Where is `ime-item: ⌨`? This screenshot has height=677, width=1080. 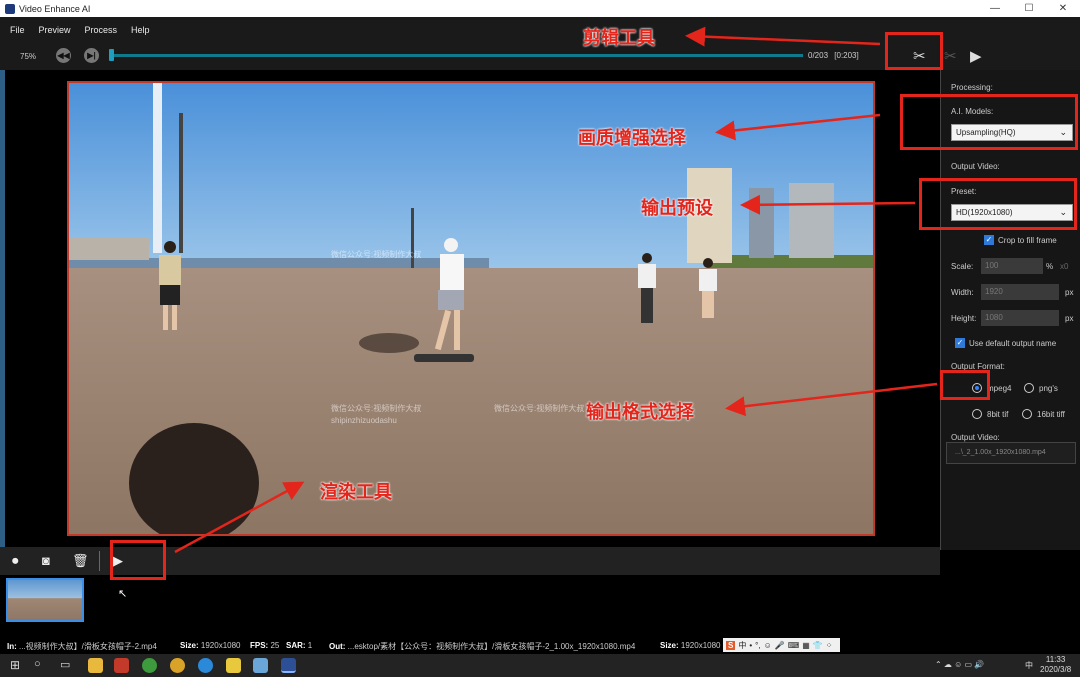 ime-item: ⌨ is located at coordinates (794, 645).